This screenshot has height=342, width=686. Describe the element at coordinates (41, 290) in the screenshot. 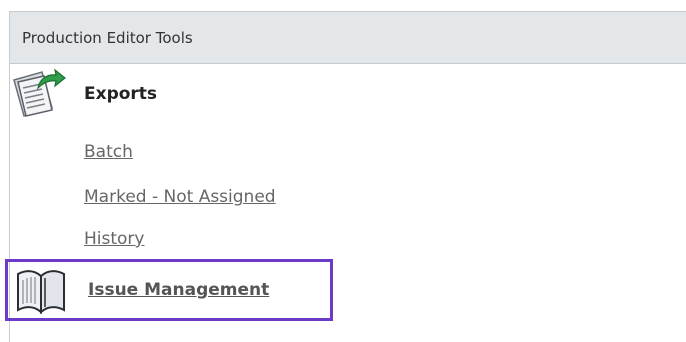

I see `open-book-icon` at that location.